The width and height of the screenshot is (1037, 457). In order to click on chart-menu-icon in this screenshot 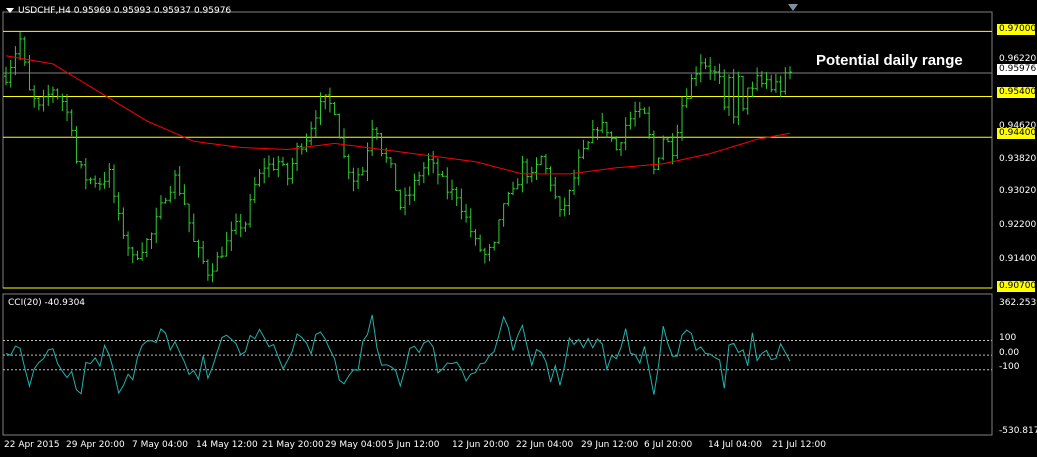, I will do `click(10, 10)`.